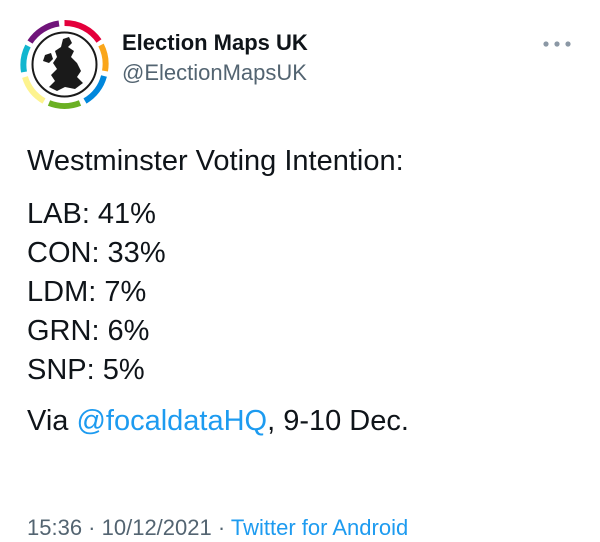  What do you see at coordinates (88, 331) in the screenshot?
I see `result-line-grn: GRN: 6%` at bounding box center [88, 331].